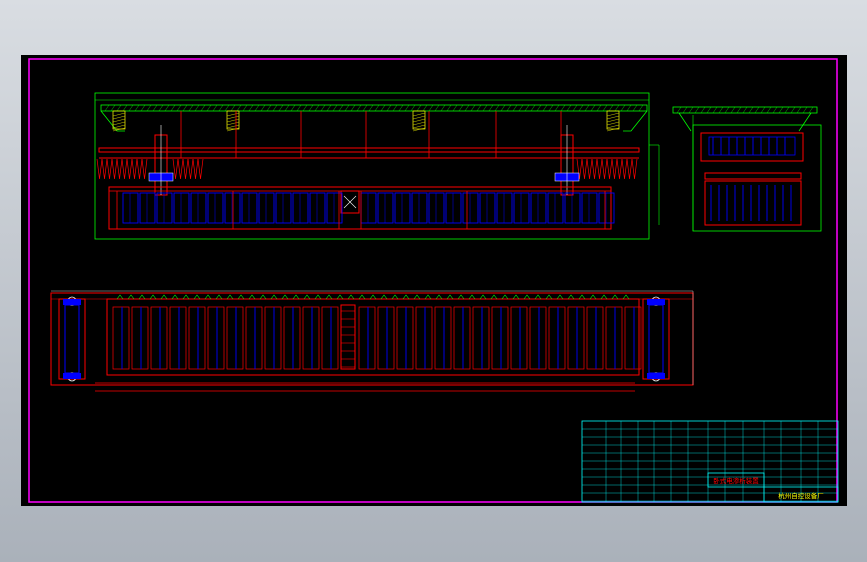 Image resolution: width=867 pixels, height=562 pixels. I want to click on side-beam-hatch, so click(745, 110).